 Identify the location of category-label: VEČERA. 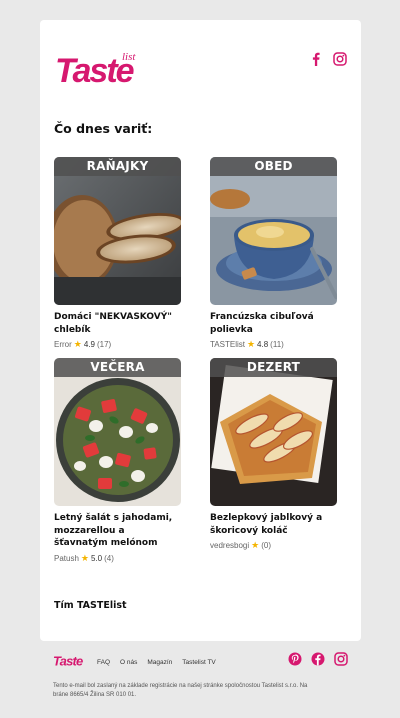
(117, 367).